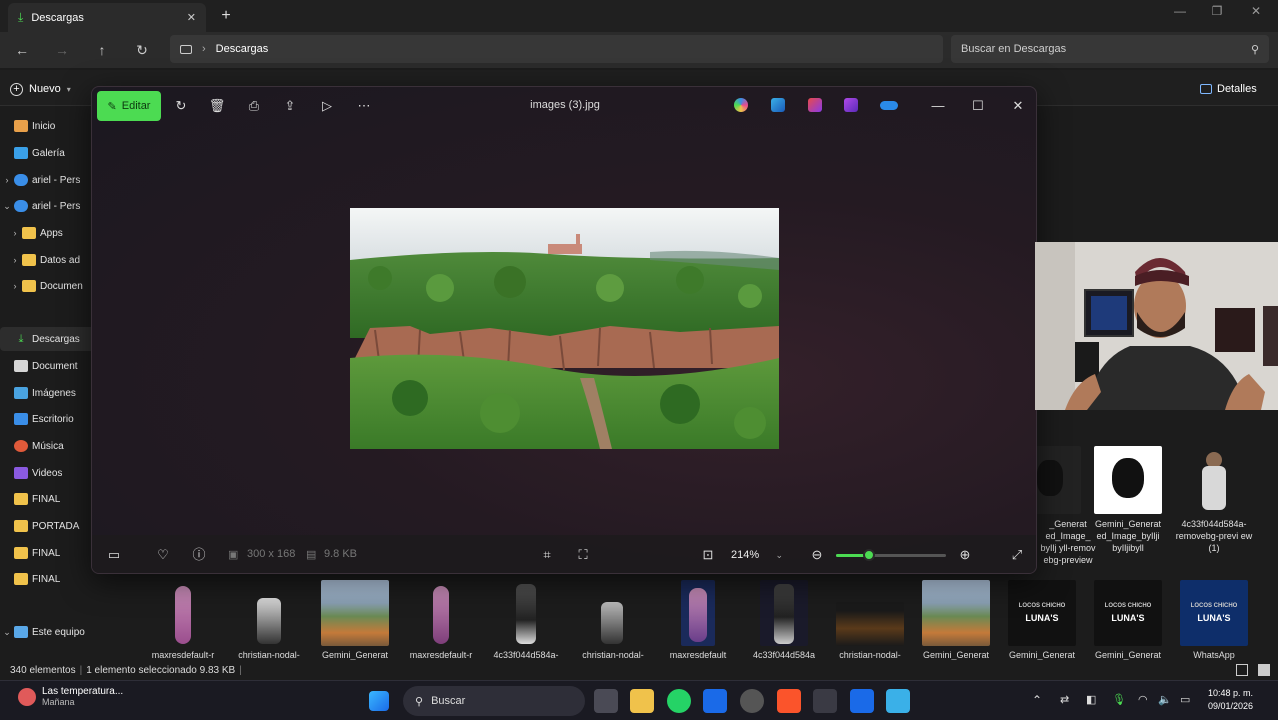 The height and width of the screenshot is (720, 1278). Describe the element at coordinates (254, 106) in the screenshot. I see `print-icon: ⎙` at that location.